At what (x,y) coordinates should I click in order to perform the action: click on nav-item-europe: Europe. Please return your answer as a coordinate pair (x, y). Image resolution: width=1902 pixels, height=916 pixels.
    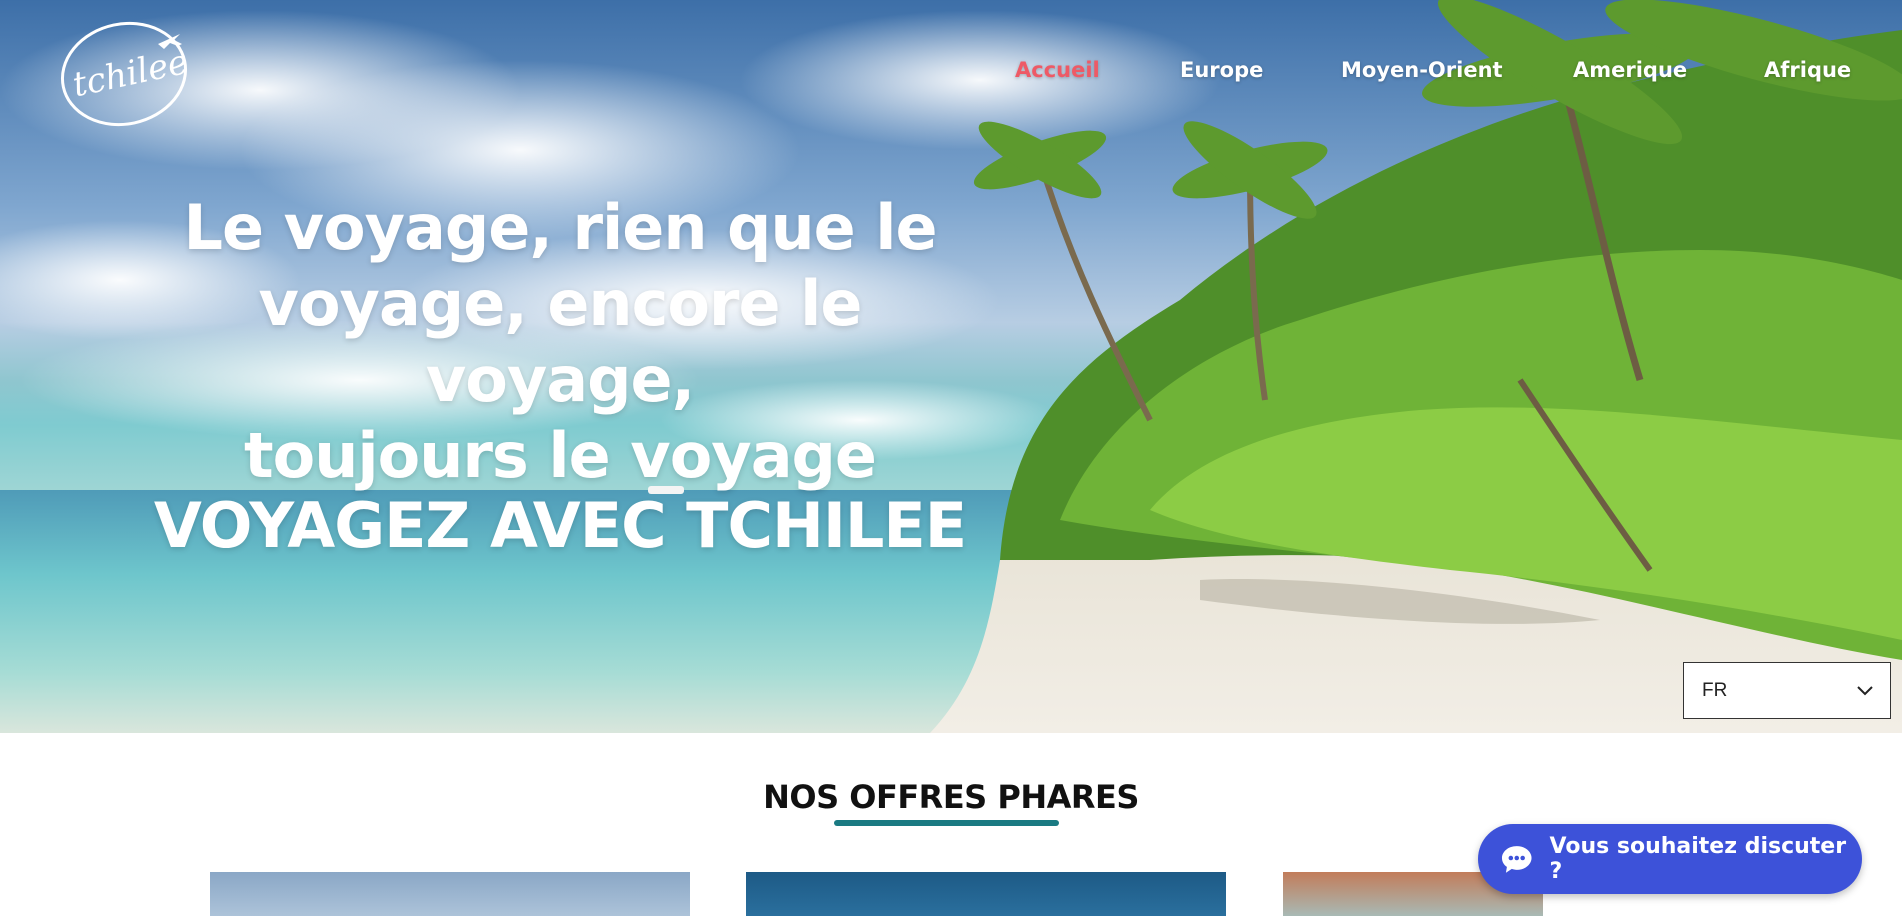
    Looking at the image, I should click on (1221, 70).